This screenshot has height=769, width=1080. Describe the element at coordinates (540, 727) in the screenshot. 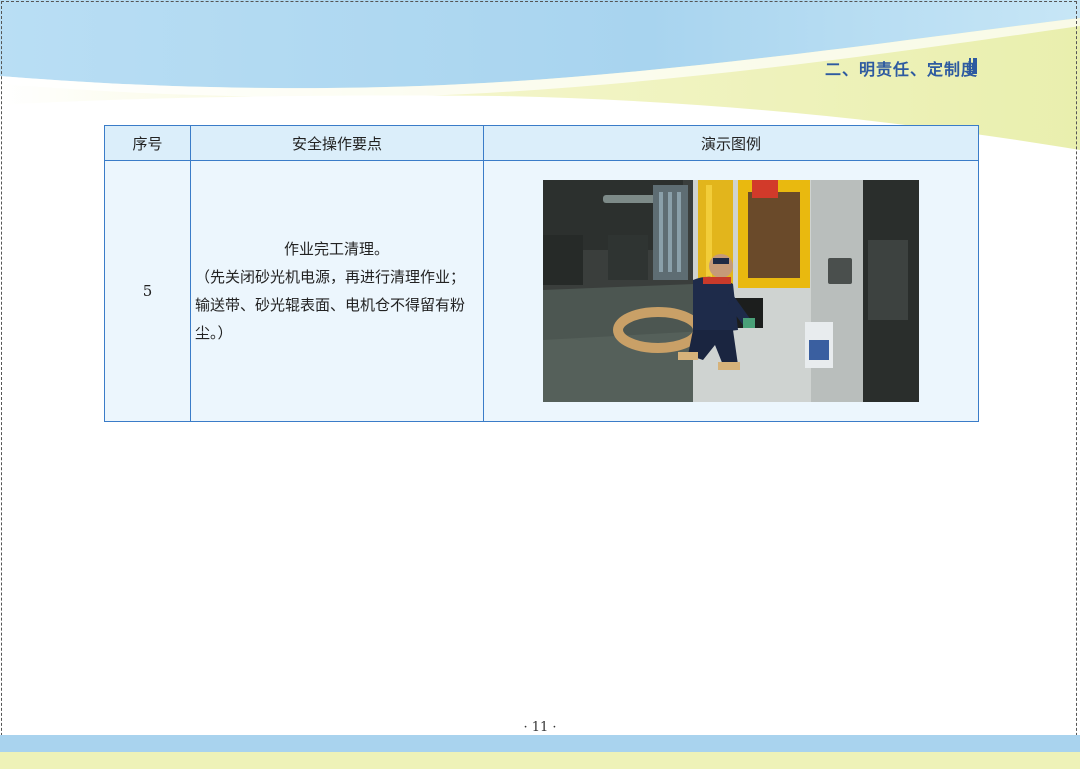

I see `page-number: · 11 ·` at that location.